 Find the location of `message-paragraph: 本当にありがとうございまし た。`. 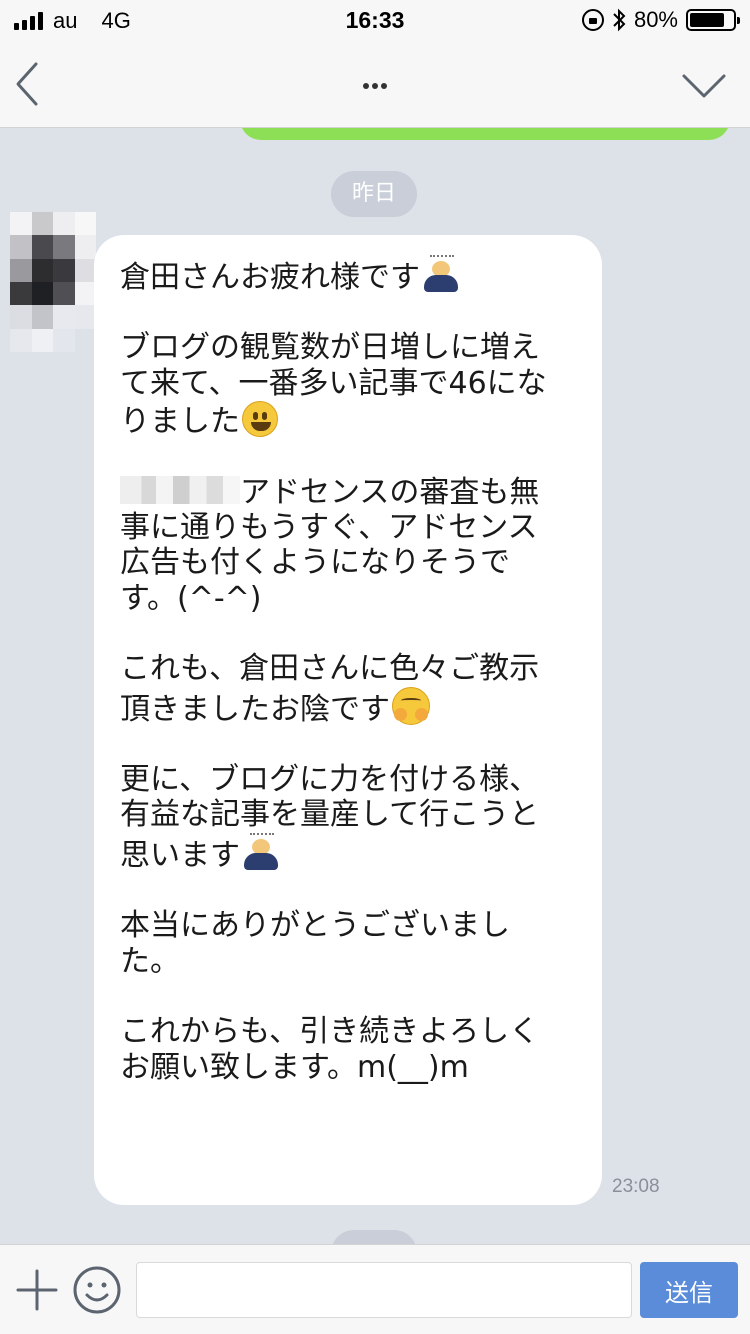

message-paragraph: 本当にありがとうございまし た。 is located at coordinates (348, 943).